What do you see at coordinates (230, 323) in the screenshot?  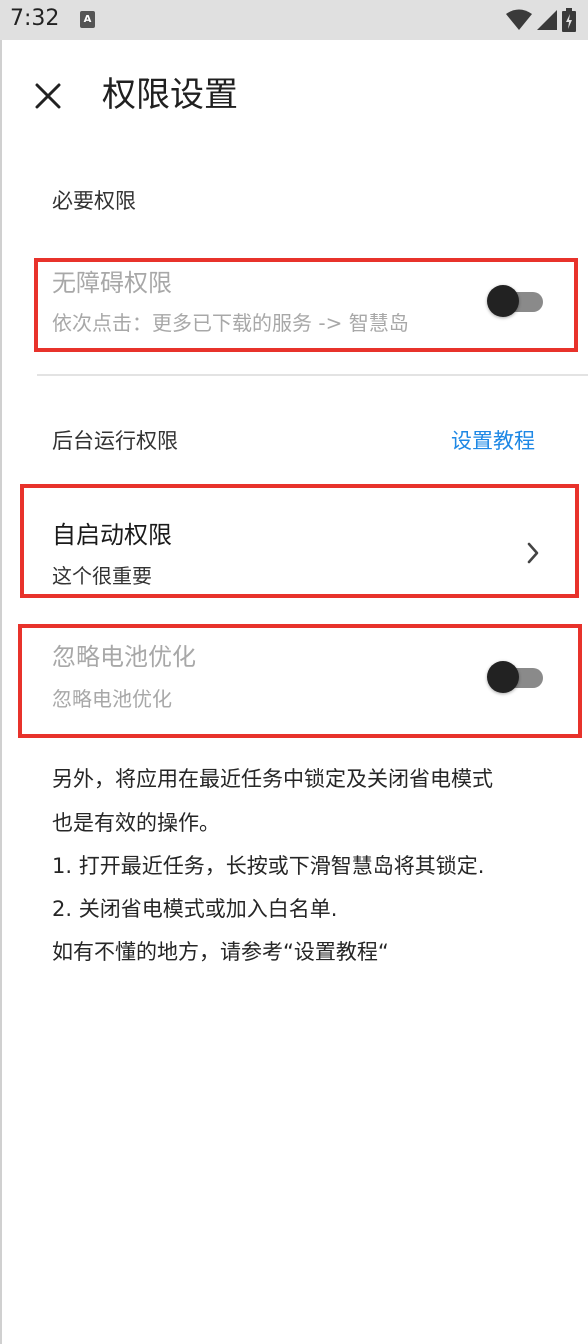 I see `accessibility-permission-subtitle: 依次点击：更多已下载的服务 -> 智慧岛` at bounding box center [230, 323].